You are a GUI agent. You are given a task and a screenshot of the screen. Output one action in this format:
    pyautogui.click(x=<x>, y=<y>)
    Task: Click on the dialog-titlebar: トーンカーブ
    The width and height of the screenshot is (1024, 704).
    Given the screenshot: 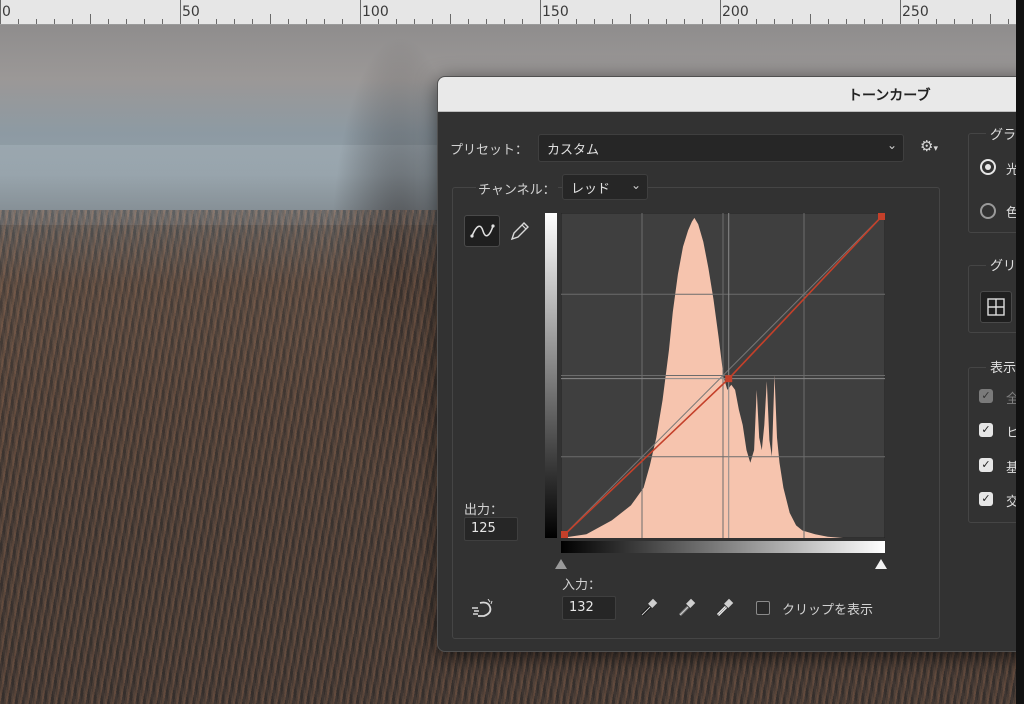 What is the action you would take?
    pyautogui.click(x=731, y=94)
    